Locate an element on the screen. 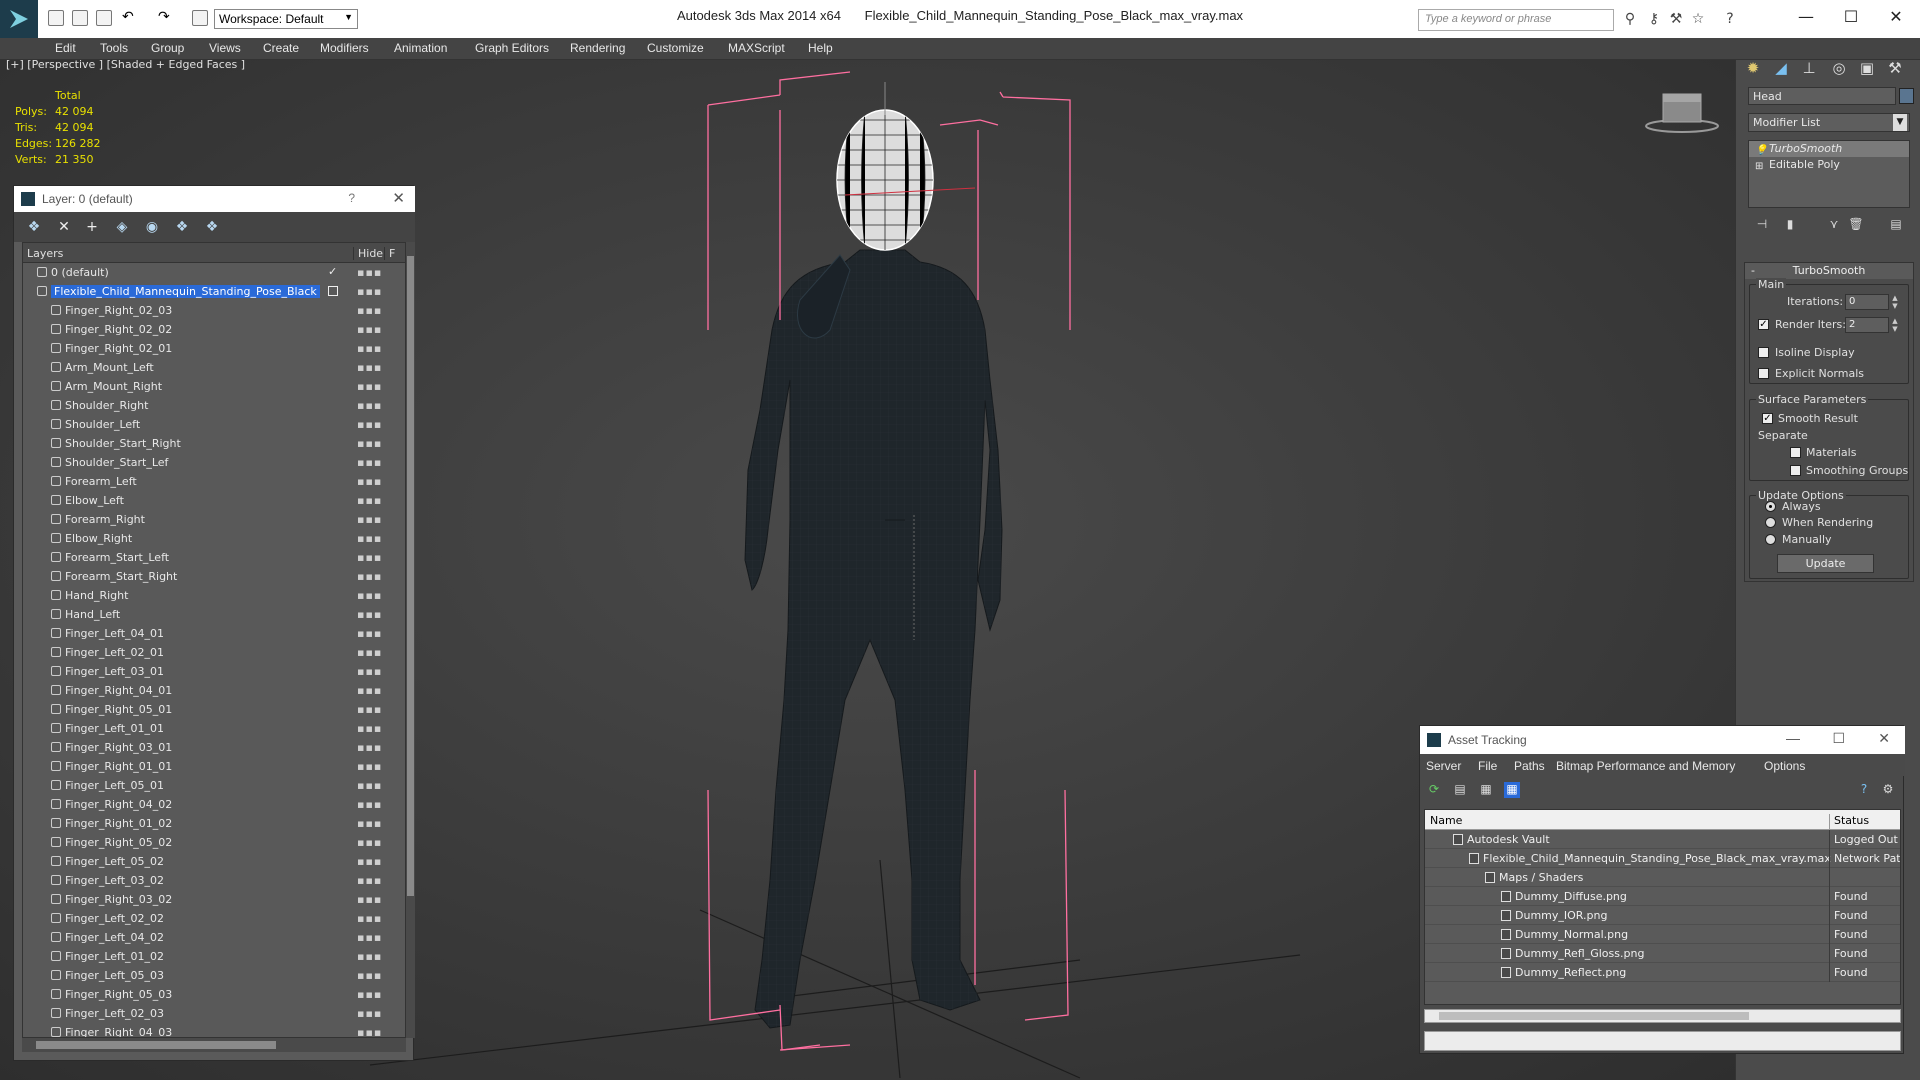 This screenshot has height=1080, width=1920. layer-object-item: Finger_Right_04_03 ▪▪▪ is located at coordinates (214, 1030).